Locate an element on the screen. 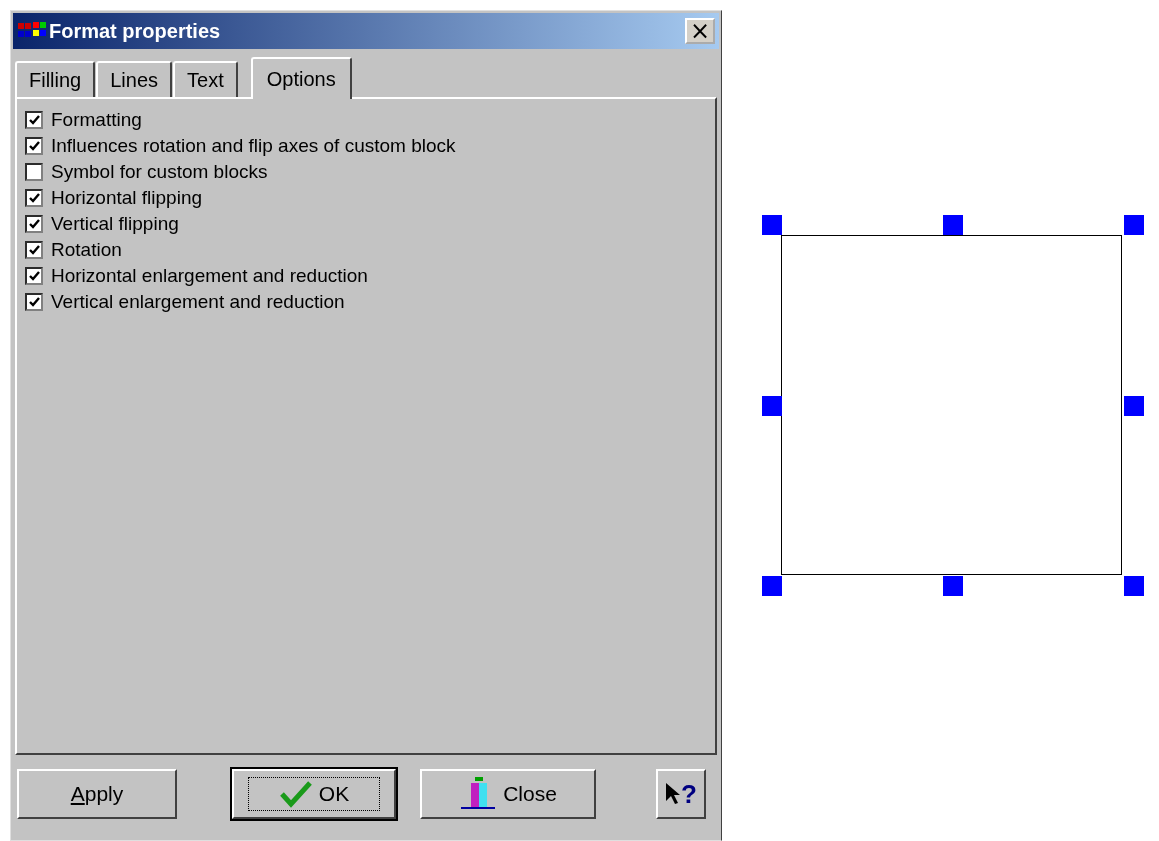  option-label: Horizontal enlargement and reduction is located at coordinates (209, 276).